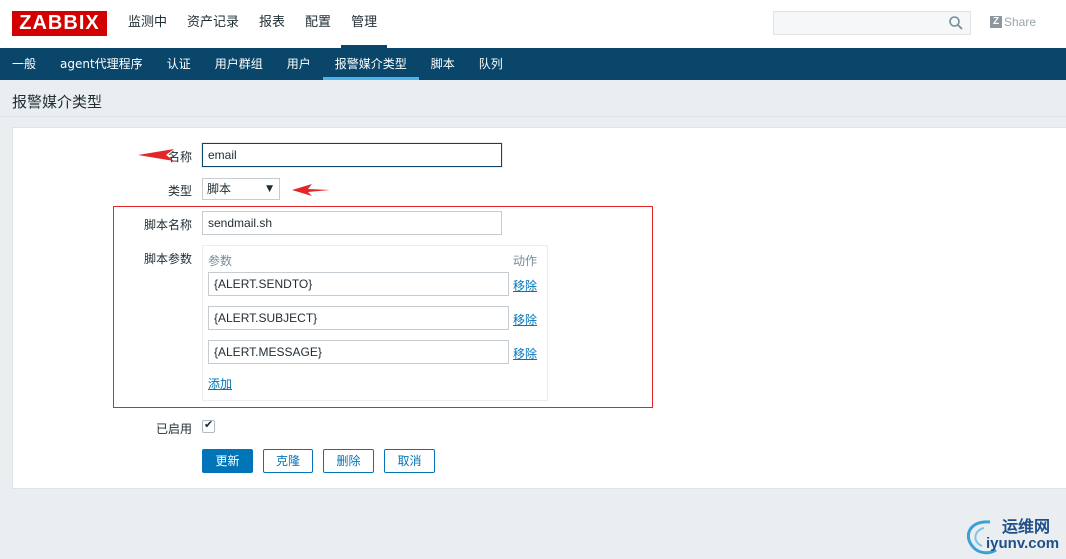 Image resolution: width=1066 pixels, height=559 pixels. I want to click on enabled-label: 已启用, so click(173, 429).